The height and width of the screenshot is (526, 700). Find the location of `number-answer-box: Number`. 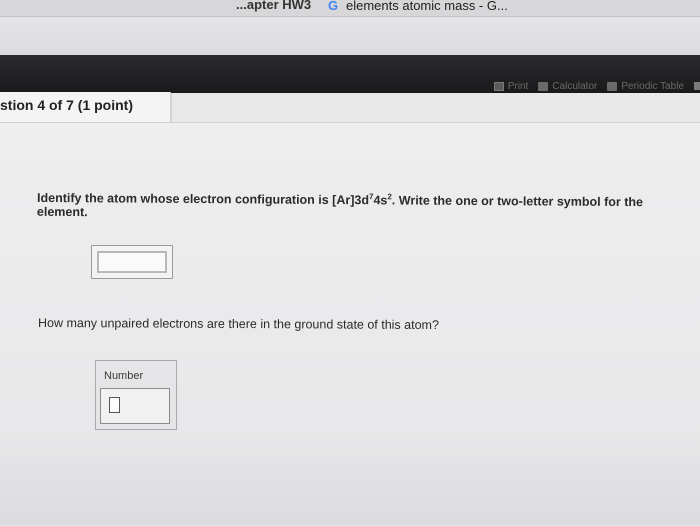

number-answer-box: Number is located at coordinates (136, 395).